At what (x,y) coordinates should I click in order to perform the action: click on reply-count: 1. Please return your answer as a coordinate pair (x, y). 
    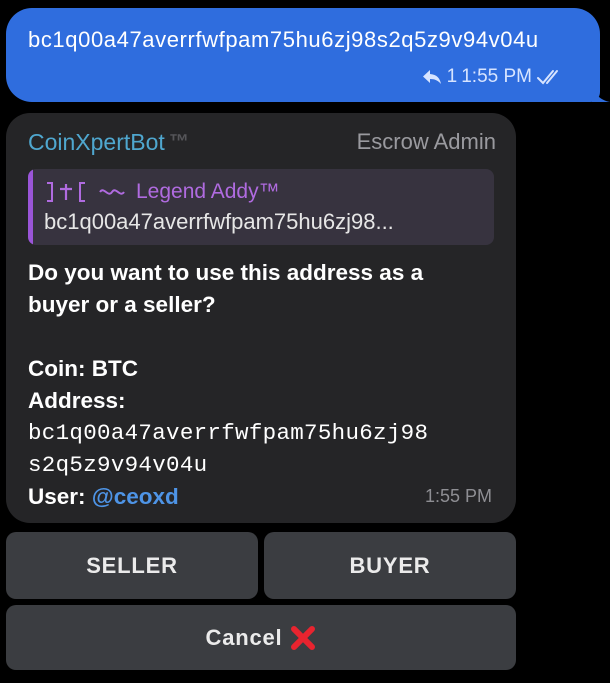
    Looking at the image, I should click on (452, 76).